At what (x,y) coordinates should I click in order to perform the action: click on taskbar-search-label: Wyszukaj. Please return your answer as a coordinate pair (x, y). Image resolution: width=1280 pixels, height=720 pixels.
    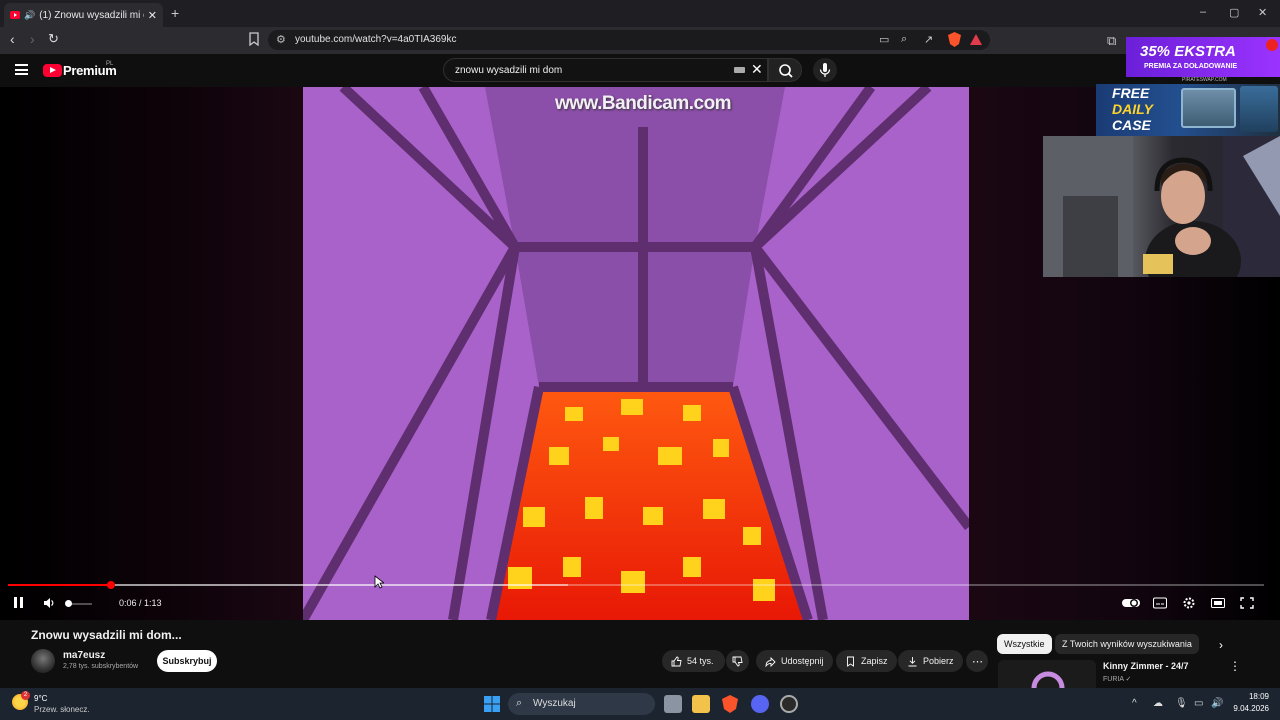
    Looking at the image, I should click on (554, 703).